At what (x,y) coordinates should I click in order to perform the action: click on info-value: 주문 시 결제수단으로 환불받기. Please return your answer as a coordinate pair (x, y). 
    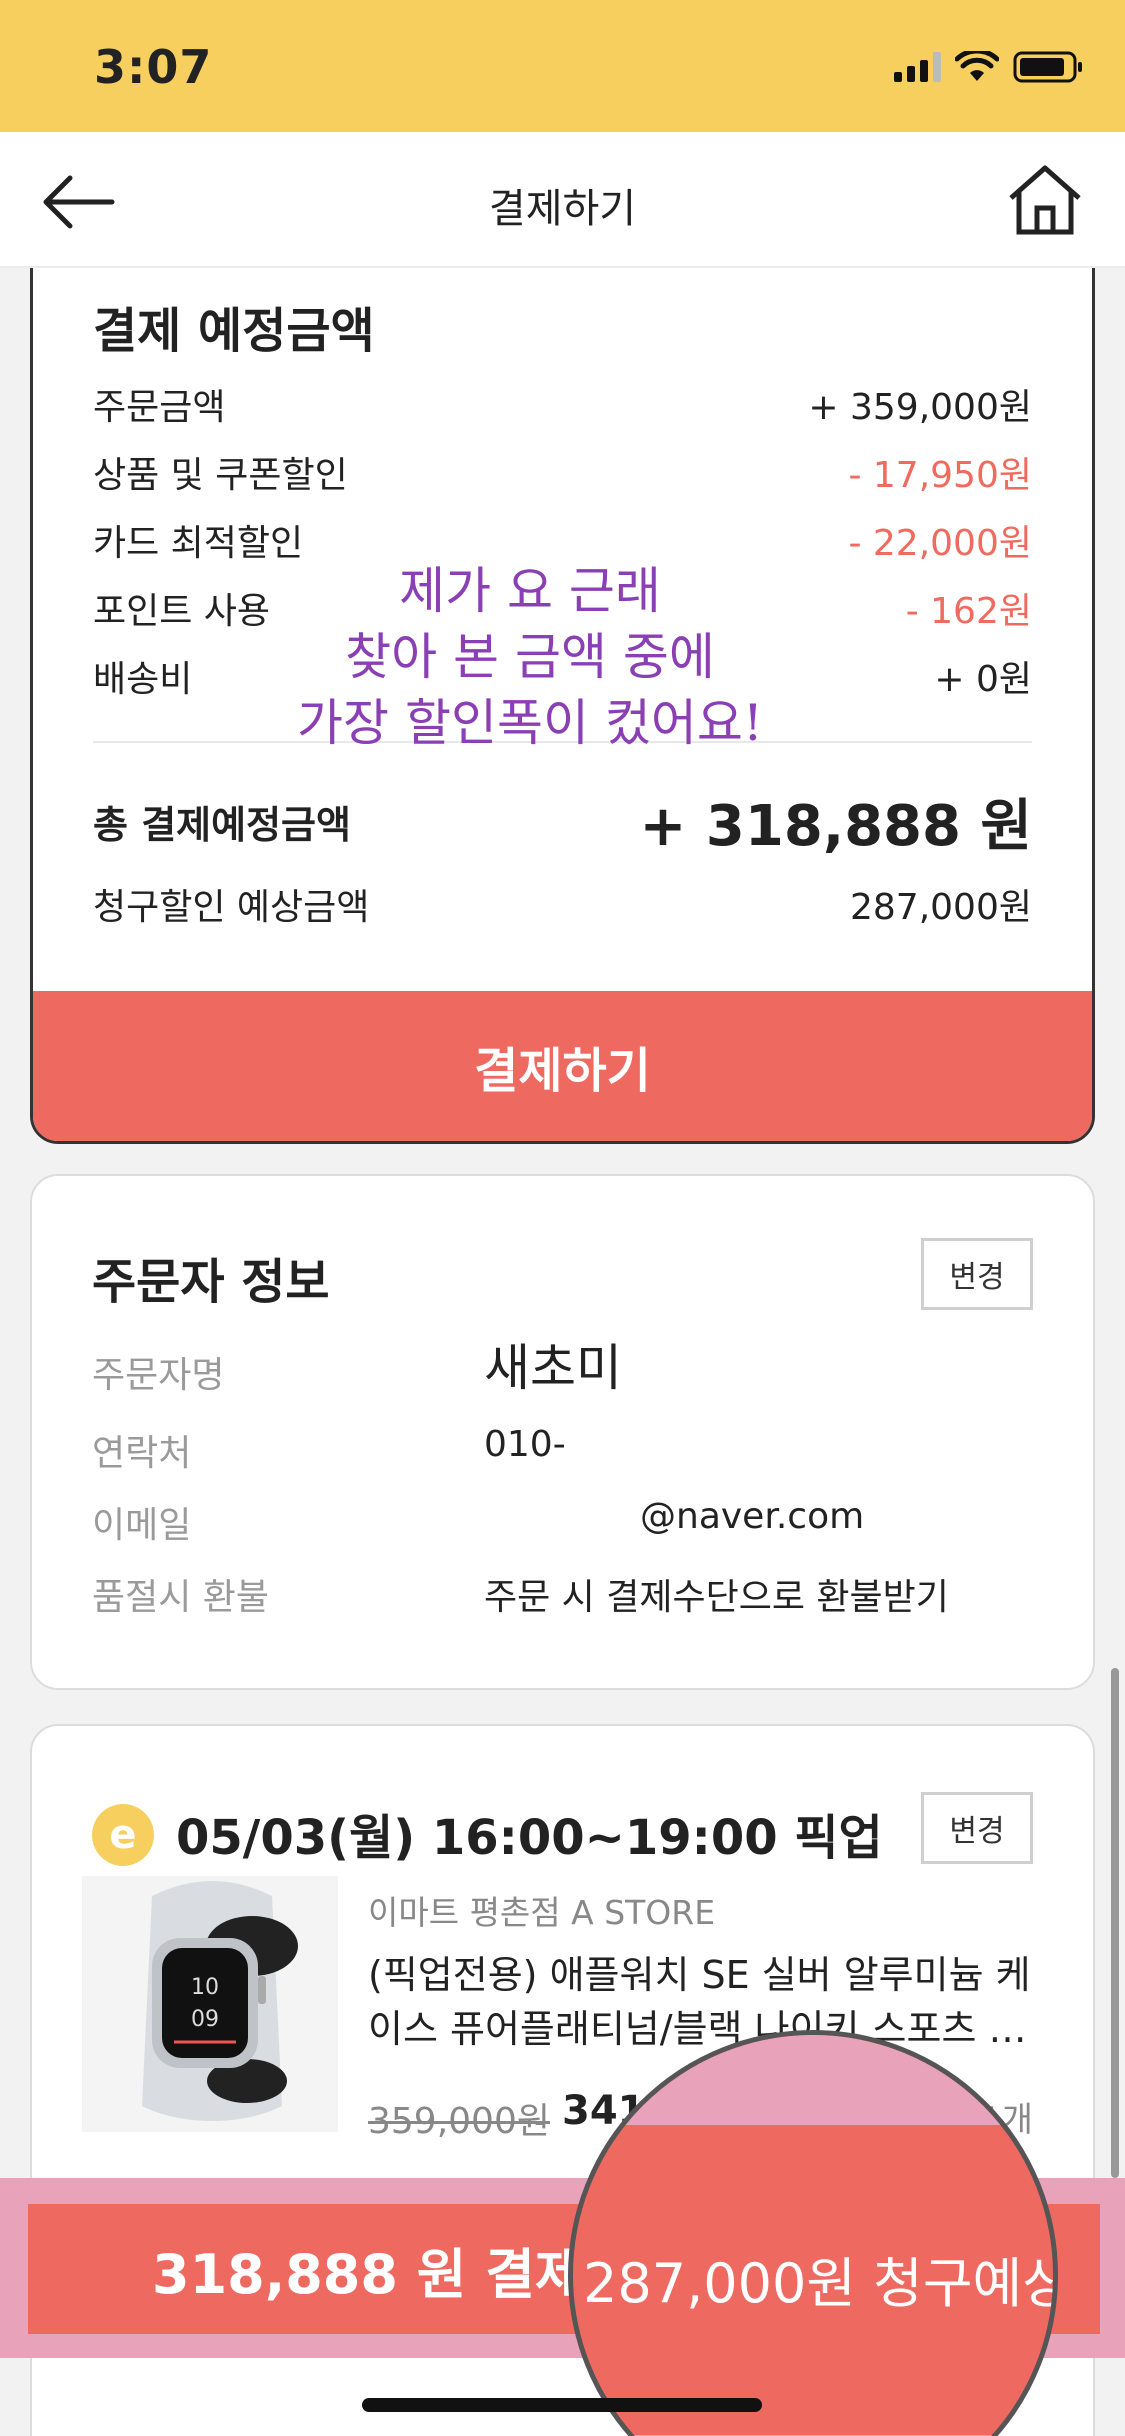
    Looking at the image, I should click on (716, 1597).